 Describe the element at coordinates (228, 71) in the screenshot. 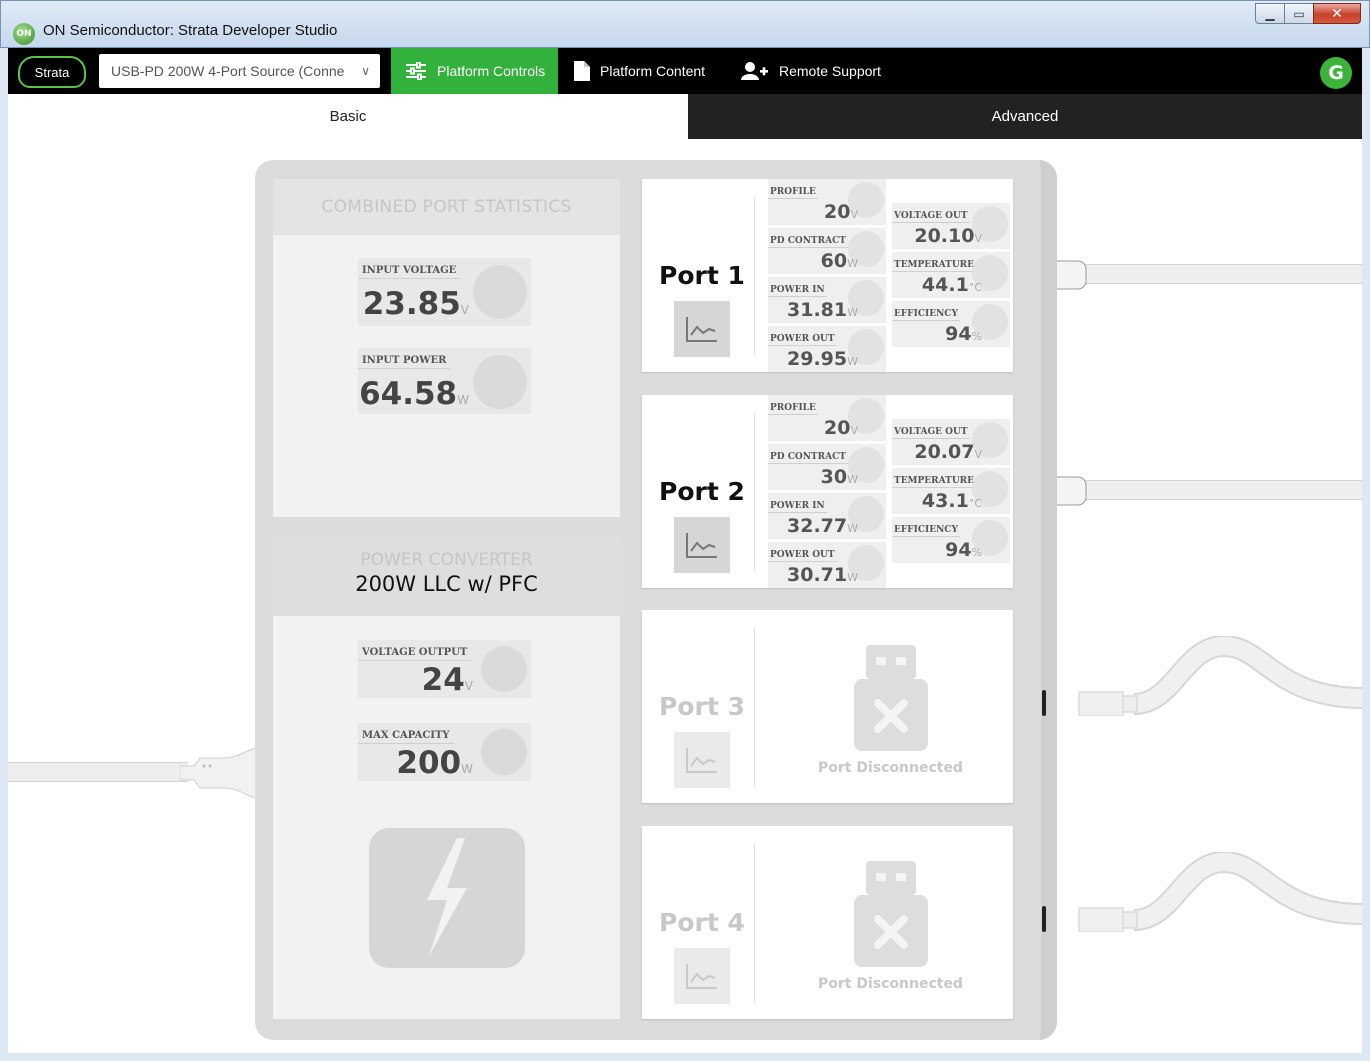

I see `platform-select-value: USB-PD 200W 4-Port Source (Conne` at that location.